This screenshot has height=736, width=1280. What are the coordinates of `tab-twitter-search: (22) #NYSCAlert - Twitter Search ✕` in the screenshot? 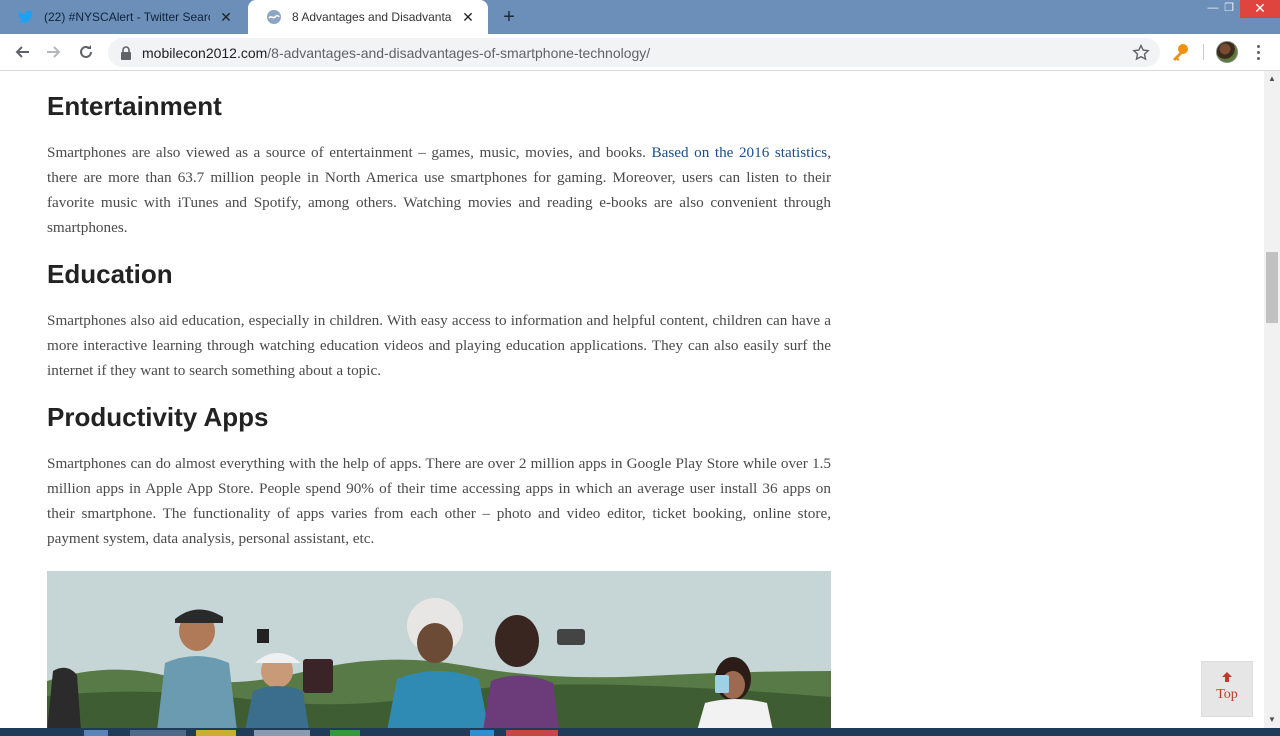 It's located at (123, 17).